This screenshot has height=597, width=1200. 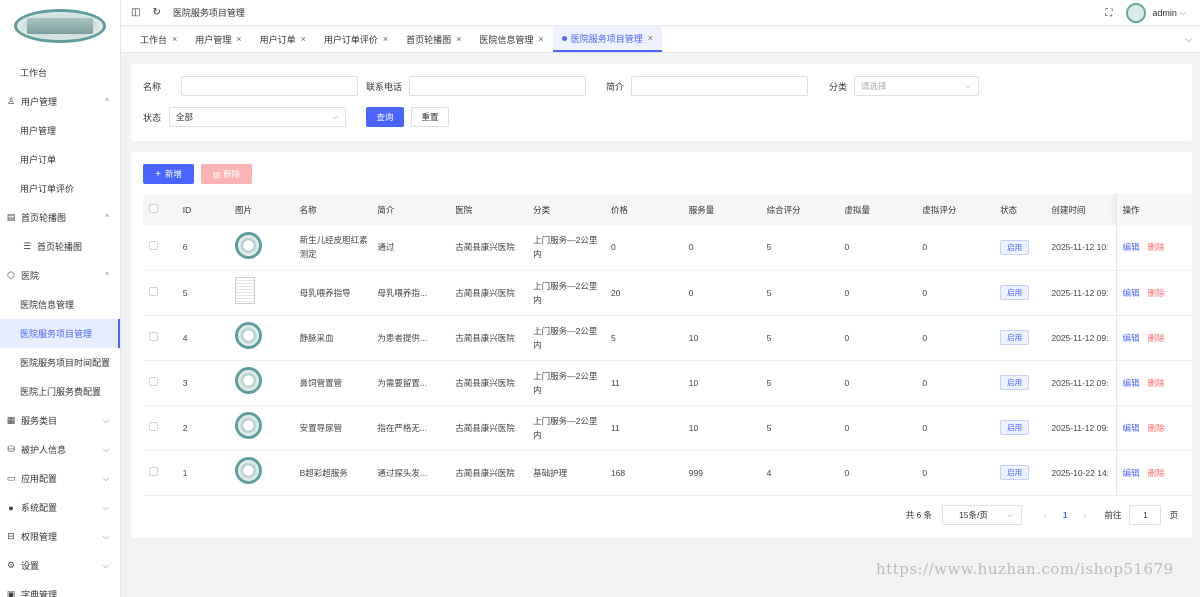 What do you see at coordinates (153, 208) in the screenshot?
I see `select-all-checkbox` at bounding box center [153, 208].